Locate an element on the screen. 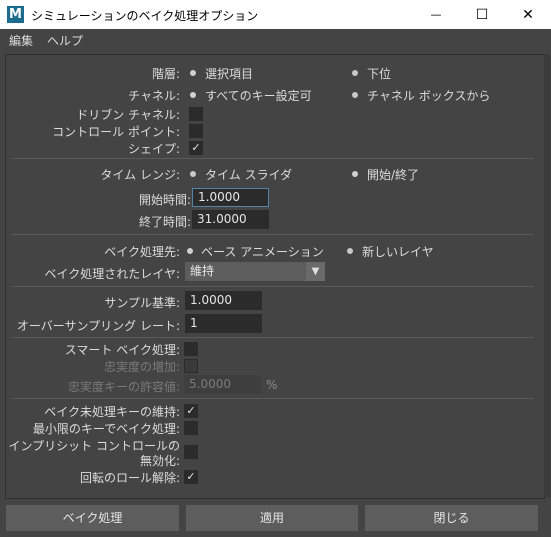  hierarchy-below-radio is located at coordinates (355, 73).